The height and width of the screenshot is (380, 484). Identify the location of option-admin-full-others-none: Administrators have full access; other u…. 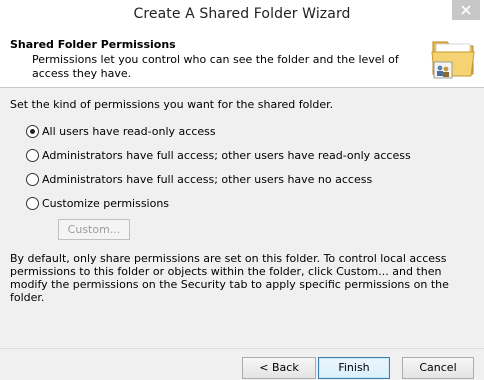
(199, 179).